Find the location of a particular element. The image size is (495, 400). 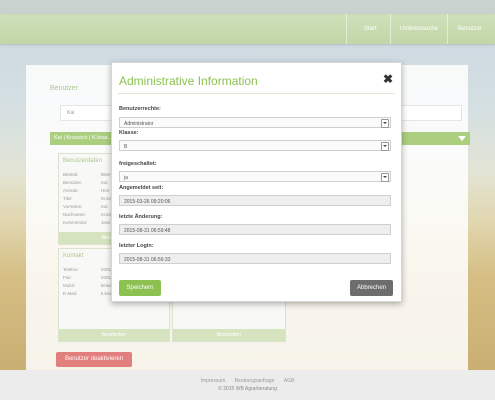

registered-label: Angemeldet seit: is located at coordinates (141, 188).